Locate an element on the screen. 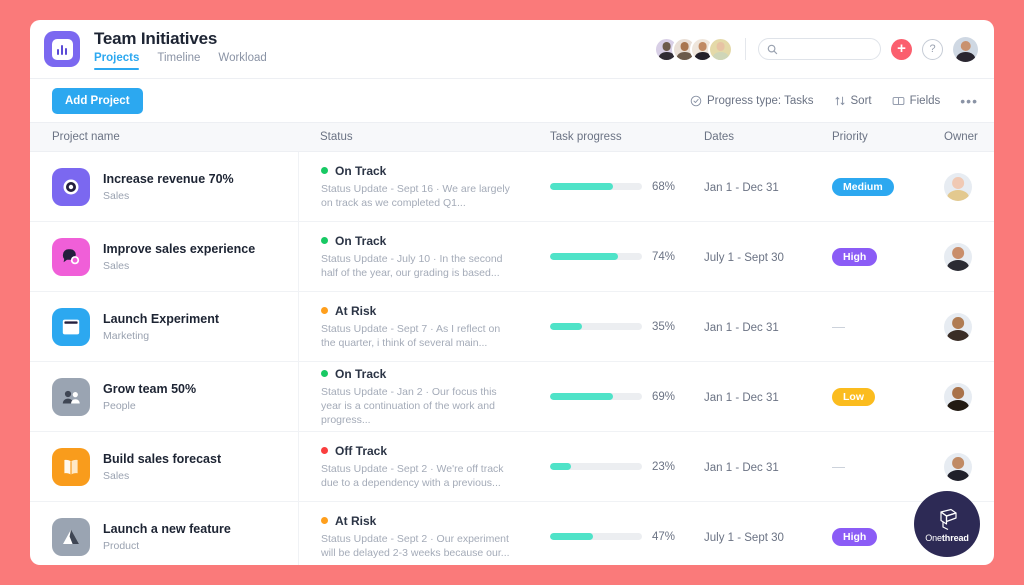  add-new-button: + is located at coordinates (901, 49).